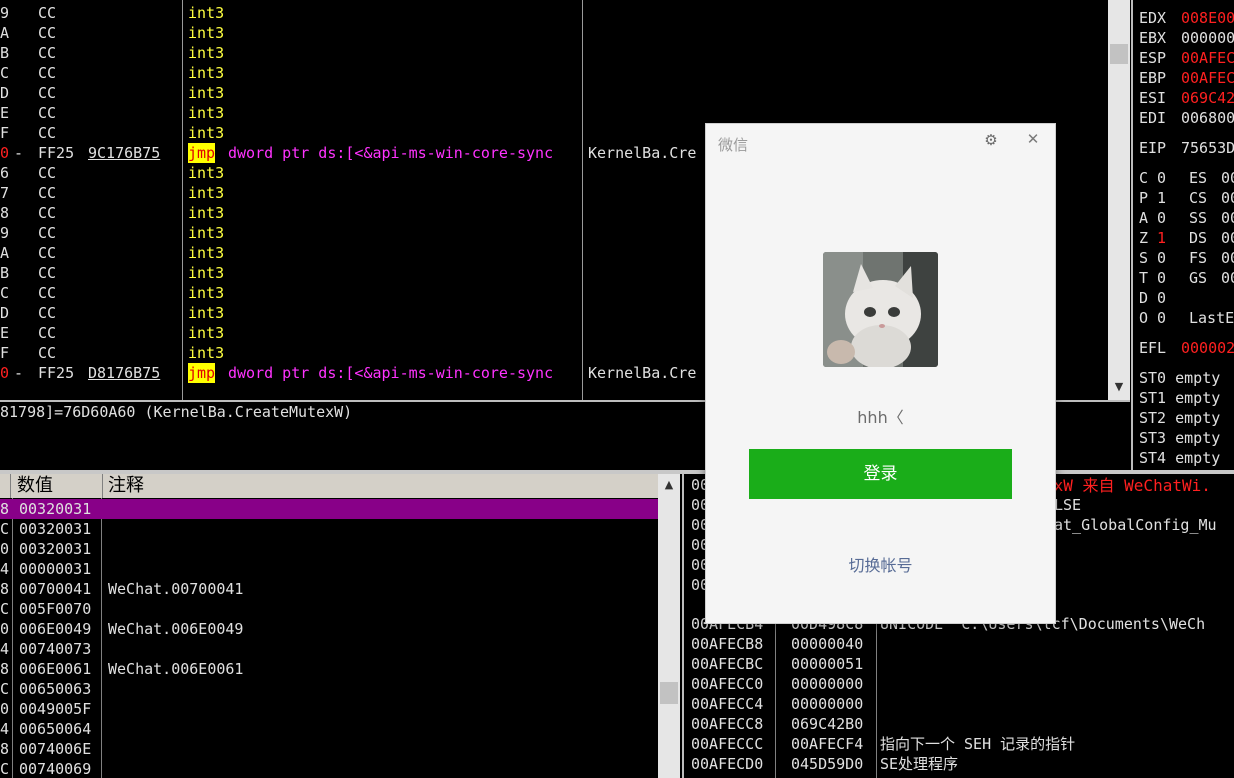 This screenshot has width=1234, height=778. I want to click on gear-icon: ⚙, so click(991, 140).